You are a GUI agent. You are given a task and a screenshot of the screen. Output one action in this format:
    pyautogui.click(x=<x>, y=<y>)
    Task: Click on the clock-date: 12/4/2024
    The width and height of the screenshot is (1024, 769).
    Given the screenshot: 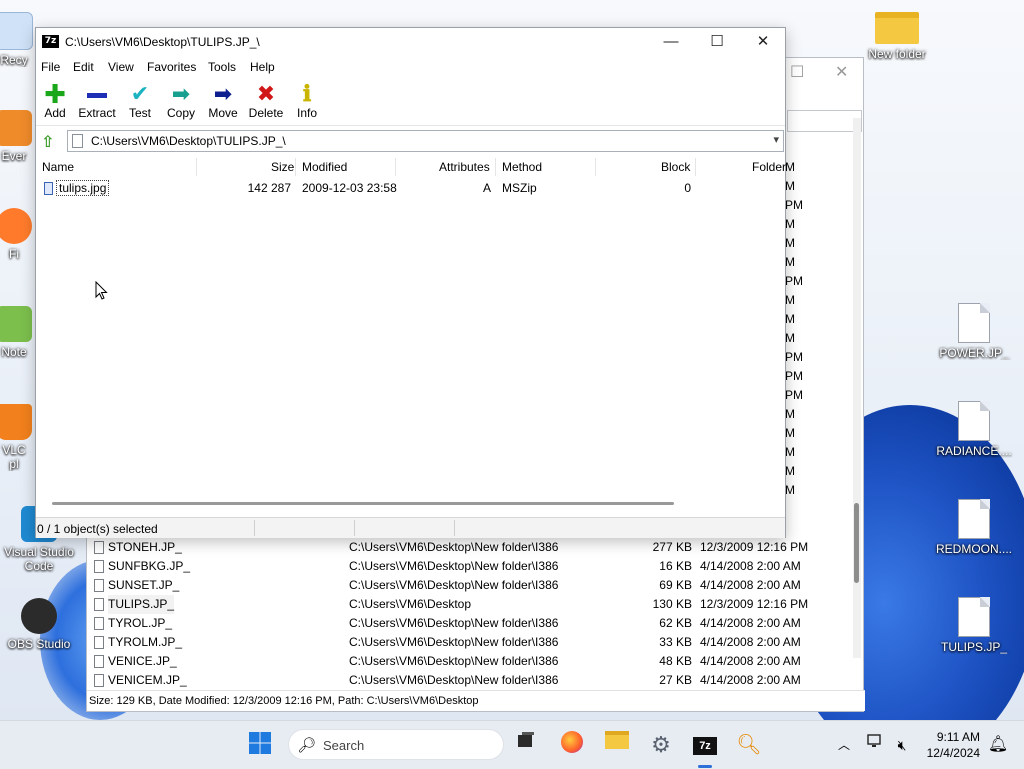 What is the action you would take?
    pyautogui.click(x=953, y=753)
    